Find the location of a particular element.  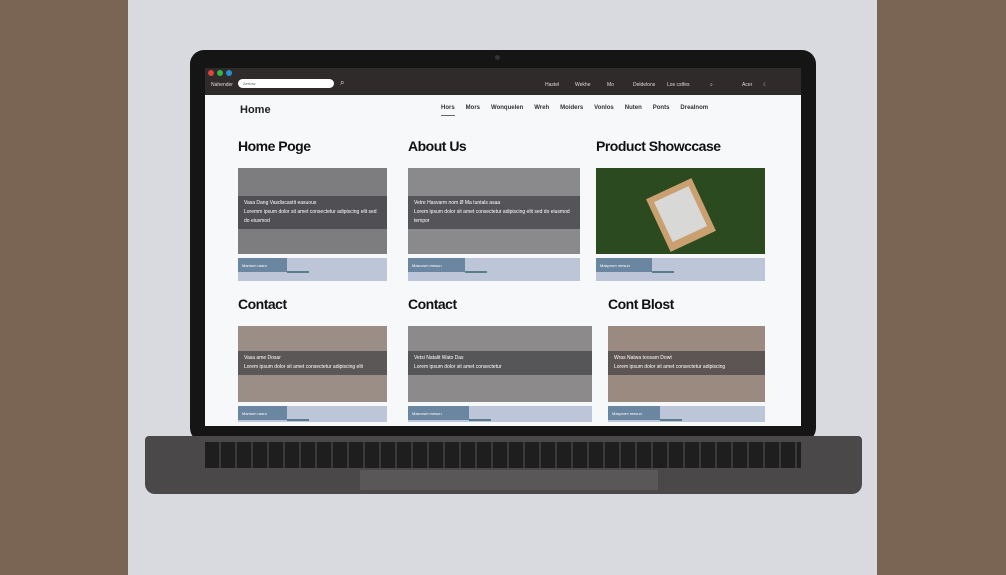

nav-link: Mors is located at coordinates (473, 110).